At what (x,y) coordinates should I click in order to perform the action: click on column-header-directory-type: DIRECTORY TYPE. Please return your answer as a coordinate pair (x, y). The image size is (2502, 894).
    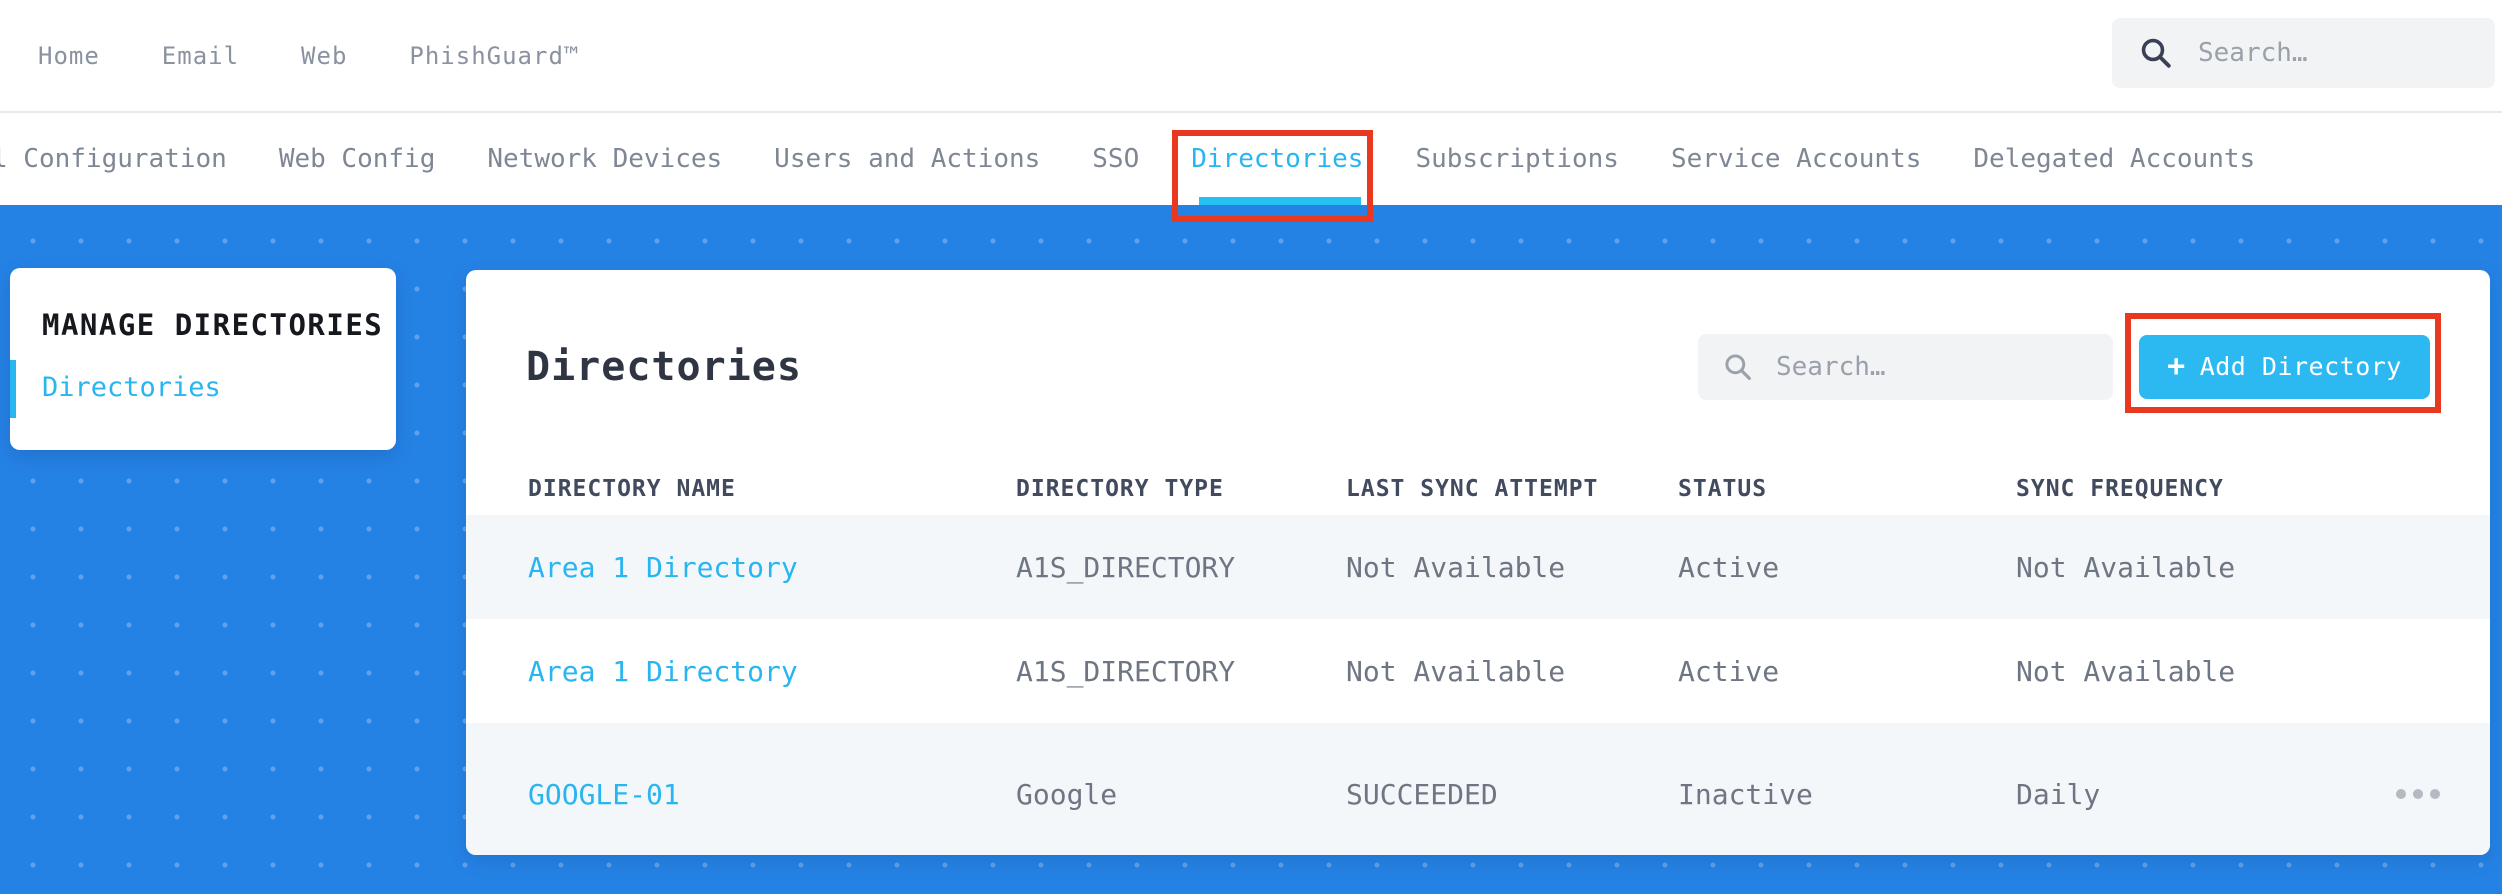
    Looking at the image, I should click on (1120, 489).